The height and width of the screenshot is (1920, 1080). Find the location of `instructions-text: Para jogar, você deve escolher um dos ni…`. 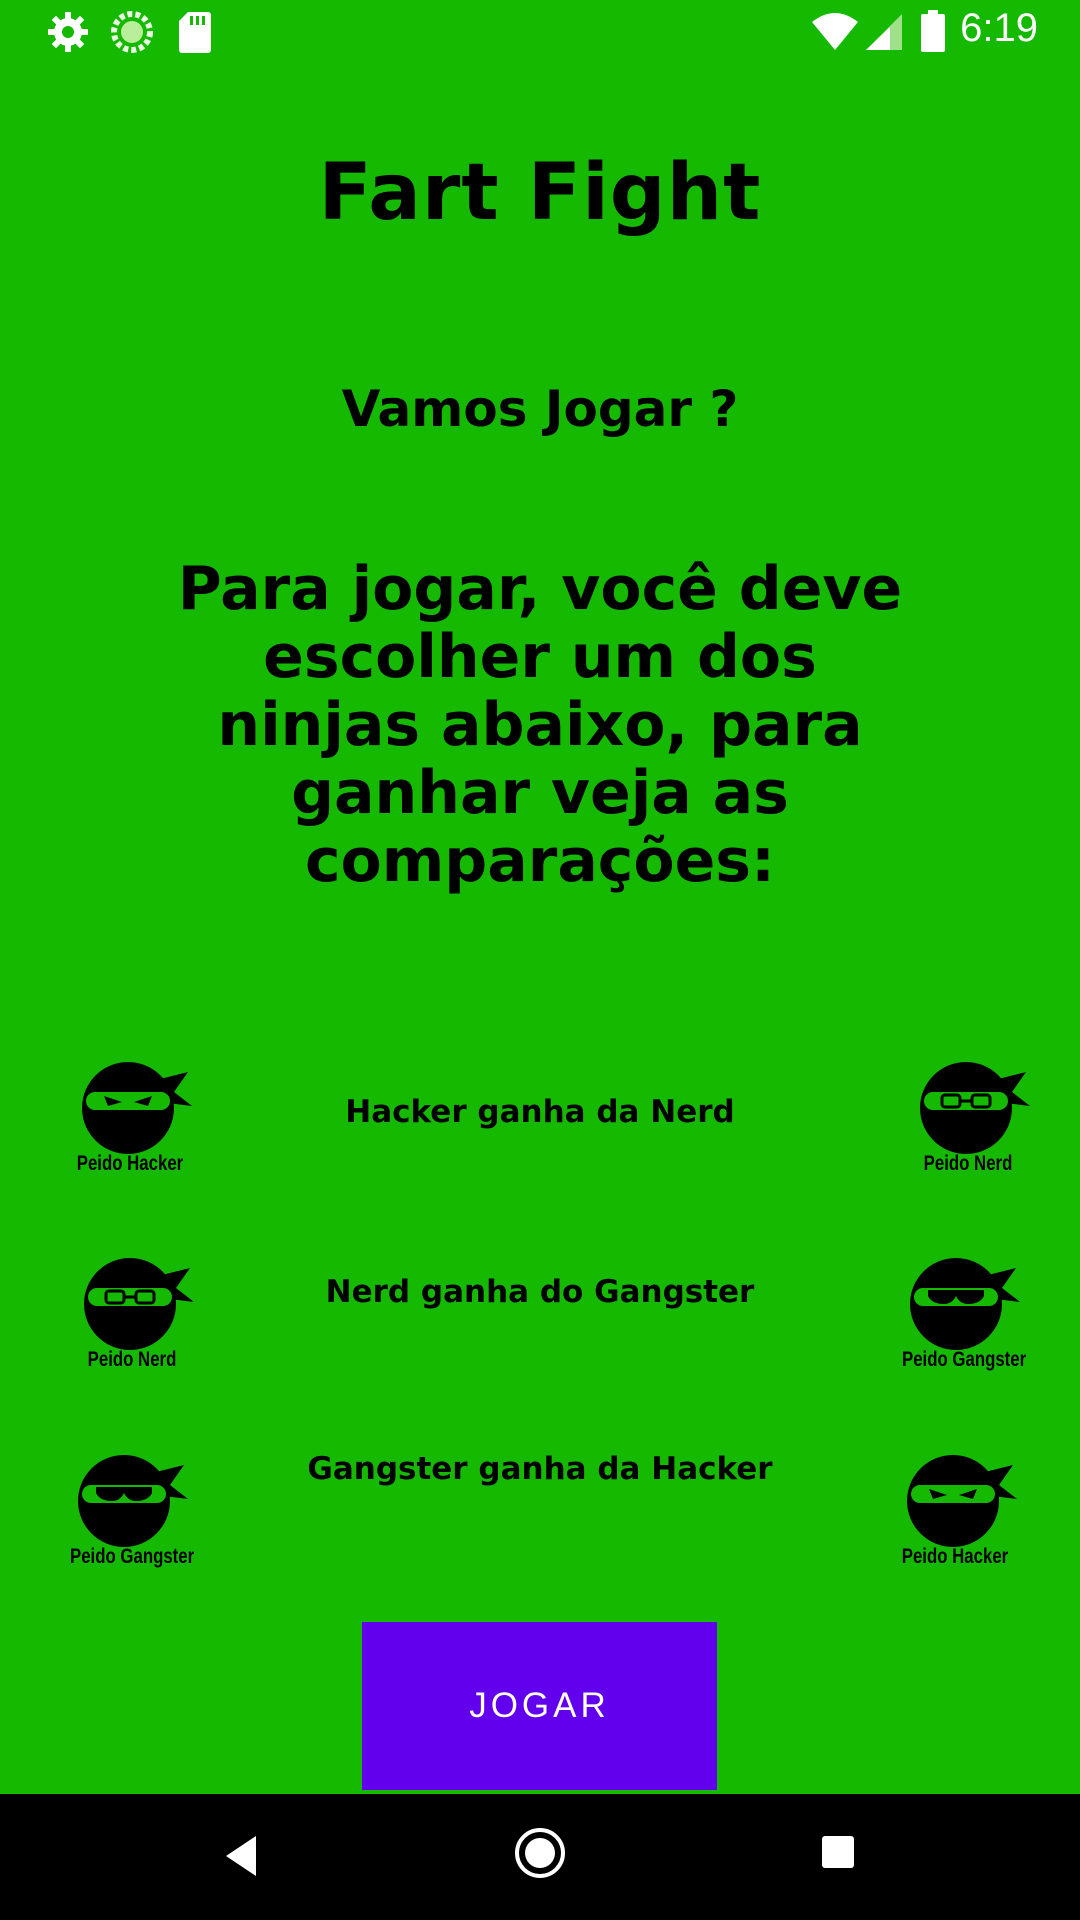

instructions-text: Para jogar, você deve escolher um dos ni… is located at coordinates (540, 725).